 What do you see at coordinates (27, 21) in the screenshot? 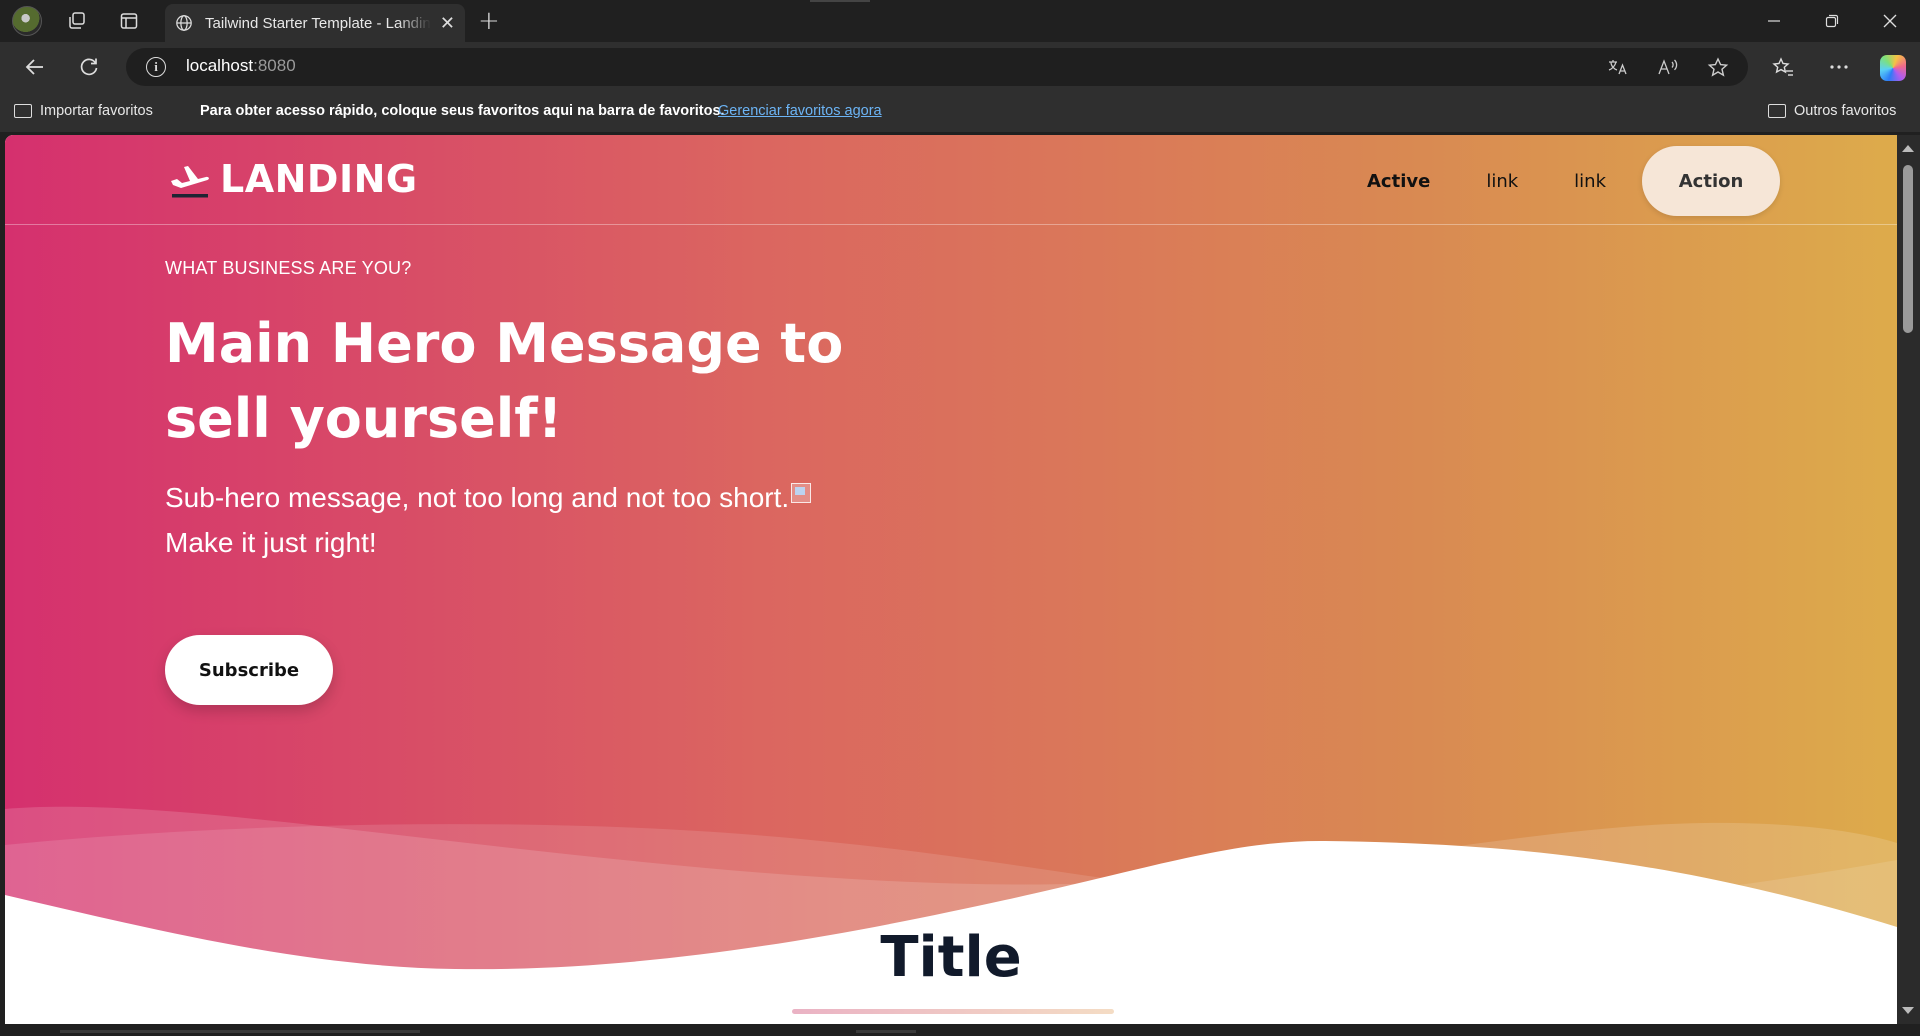
I see `profile-avatar` at bounding box center [27, 21].